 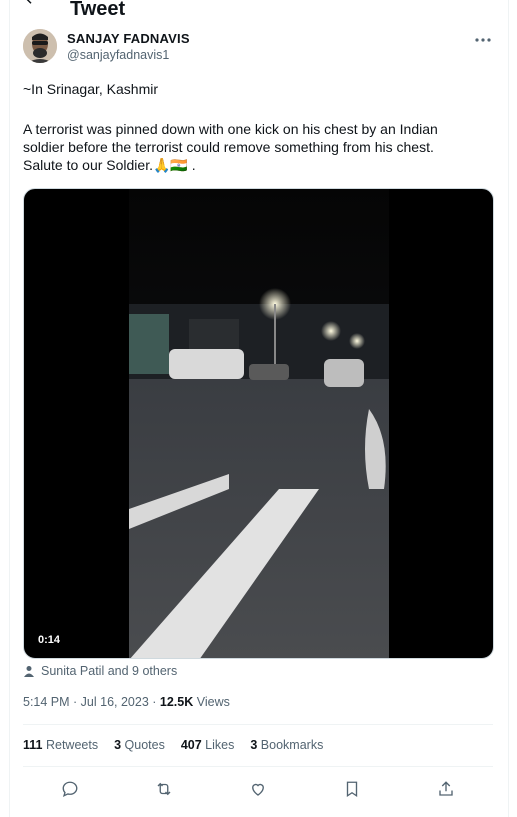 What do you see at coordinates (109, 671) in the screenshot?
I see `social-context-text: Sunita Patil and 9 others` at bounding box center [109, 671].